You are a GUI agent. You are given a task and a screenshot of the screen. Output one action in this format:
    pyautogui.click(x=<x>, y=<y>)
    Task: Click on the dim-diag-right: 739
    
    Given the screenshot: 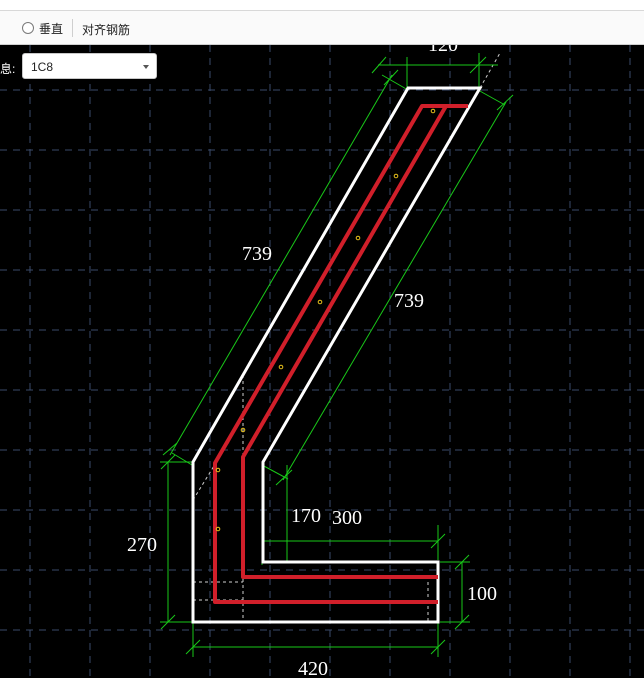 What is the action you would take?
    pyautogui.click(x=409, y=301)
    